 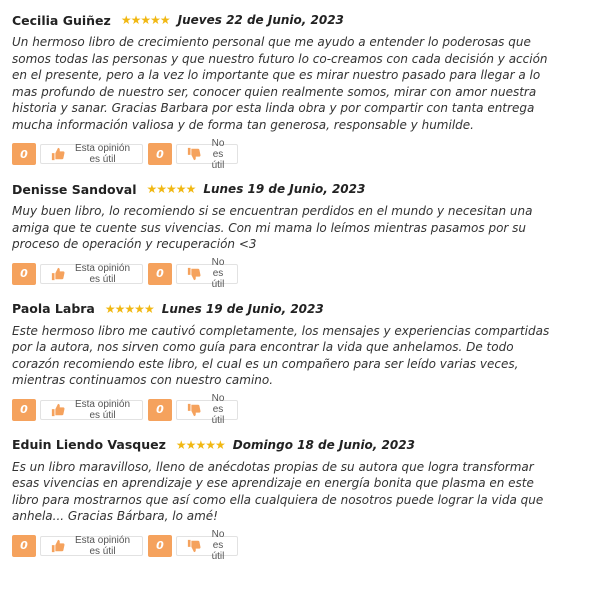 I want to click on review-date: Domingo 18 de Junio, 2023, so click(x=323, y=444).